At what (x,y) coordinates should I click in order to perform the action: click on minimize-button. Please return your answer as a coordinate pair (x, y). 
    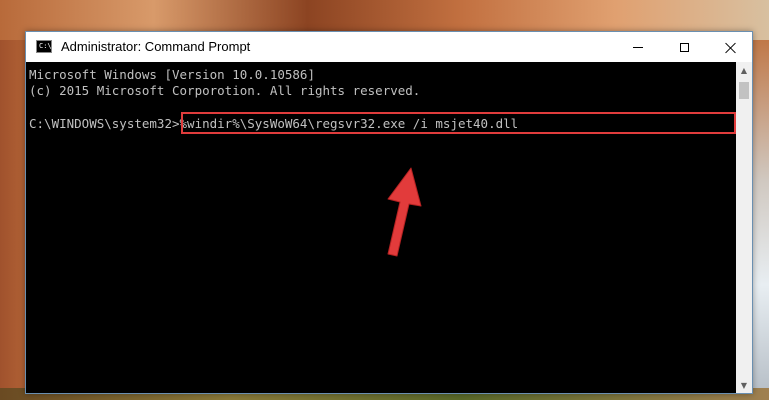
    Looking at the image, I should click on (638, 47).